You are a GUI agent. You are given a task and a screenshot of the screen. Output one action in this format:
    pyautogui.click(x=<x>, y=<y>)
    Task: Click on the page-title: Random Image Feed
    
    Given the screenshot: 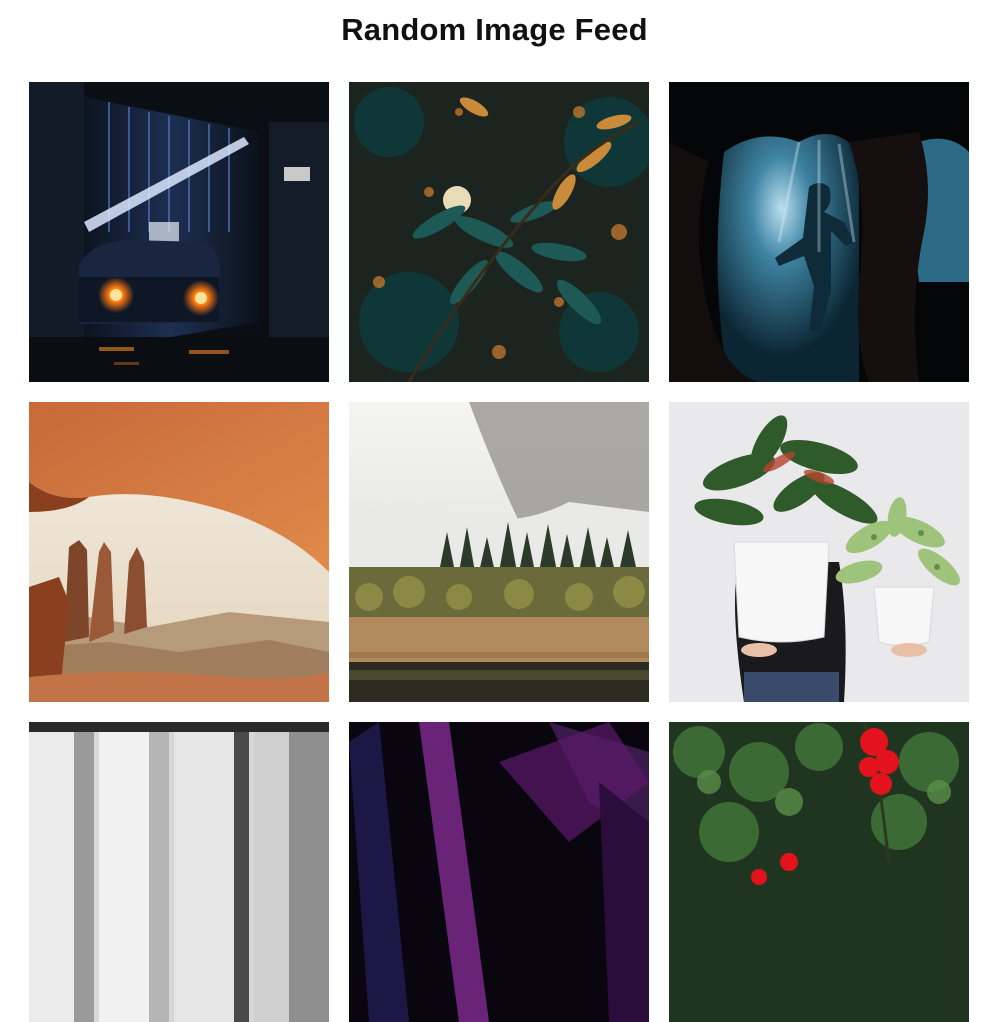 What is the action you would take?
    pyautogui.click(x=494, y=29)
    